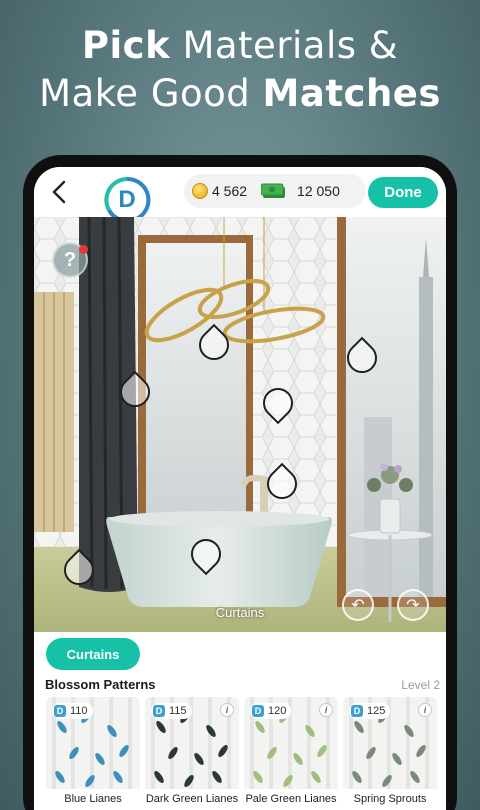 Image resolution: width=480 pixels, height=810 pixels. Describe the element at coordinates (240, 45) in the screenshot. I see `headline-line-1: Pick Materials &` at that location.